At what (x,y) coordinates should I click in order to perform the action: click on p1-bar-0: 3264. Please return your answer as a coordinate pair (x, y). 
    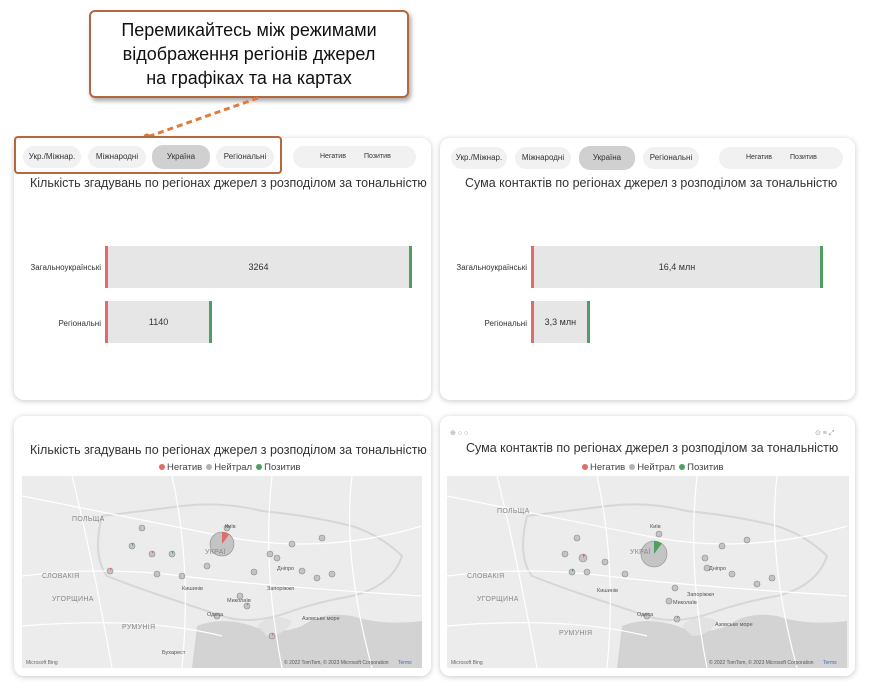
    Looking at the image, I should click on (258, 267).